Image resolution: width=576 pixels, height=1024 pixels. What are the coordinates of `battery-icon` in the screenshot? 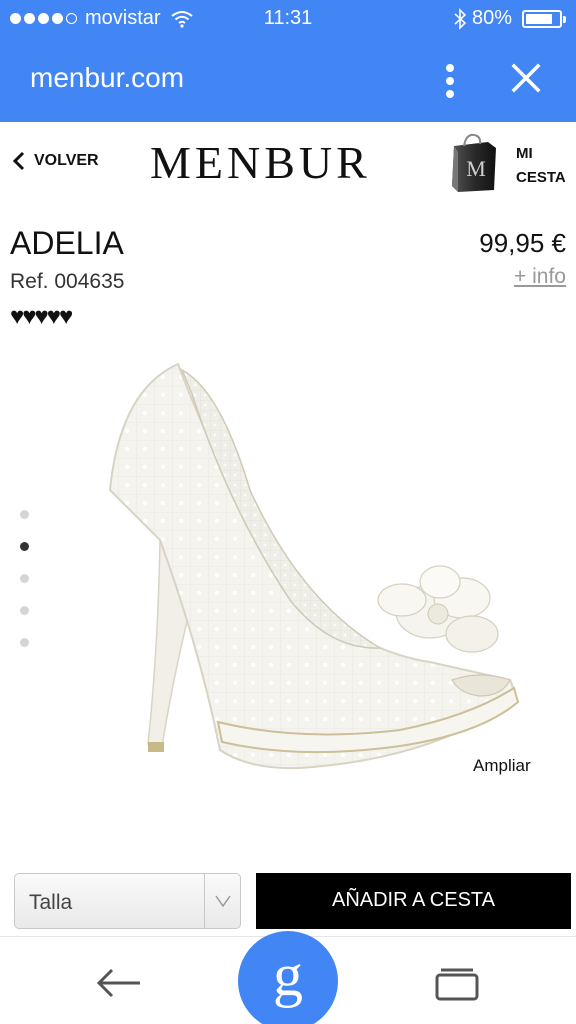 It's located at (544, 18).